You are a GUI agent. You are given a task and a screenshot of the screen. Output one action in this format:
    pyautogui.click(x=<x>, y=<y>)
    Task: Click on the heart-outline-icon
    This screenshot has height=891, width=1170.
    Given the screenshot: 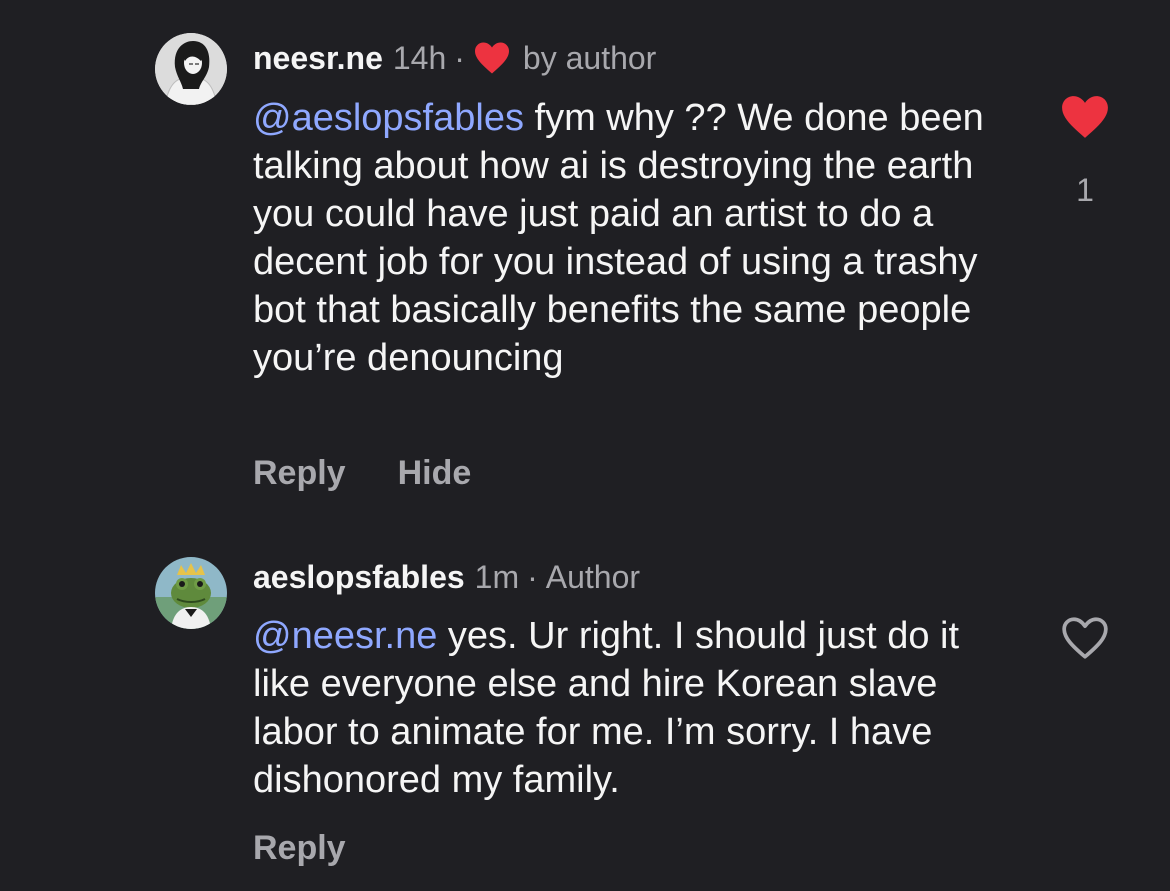 What is the action you would take?
    pyautogui.click(x=1085, y=638)
    